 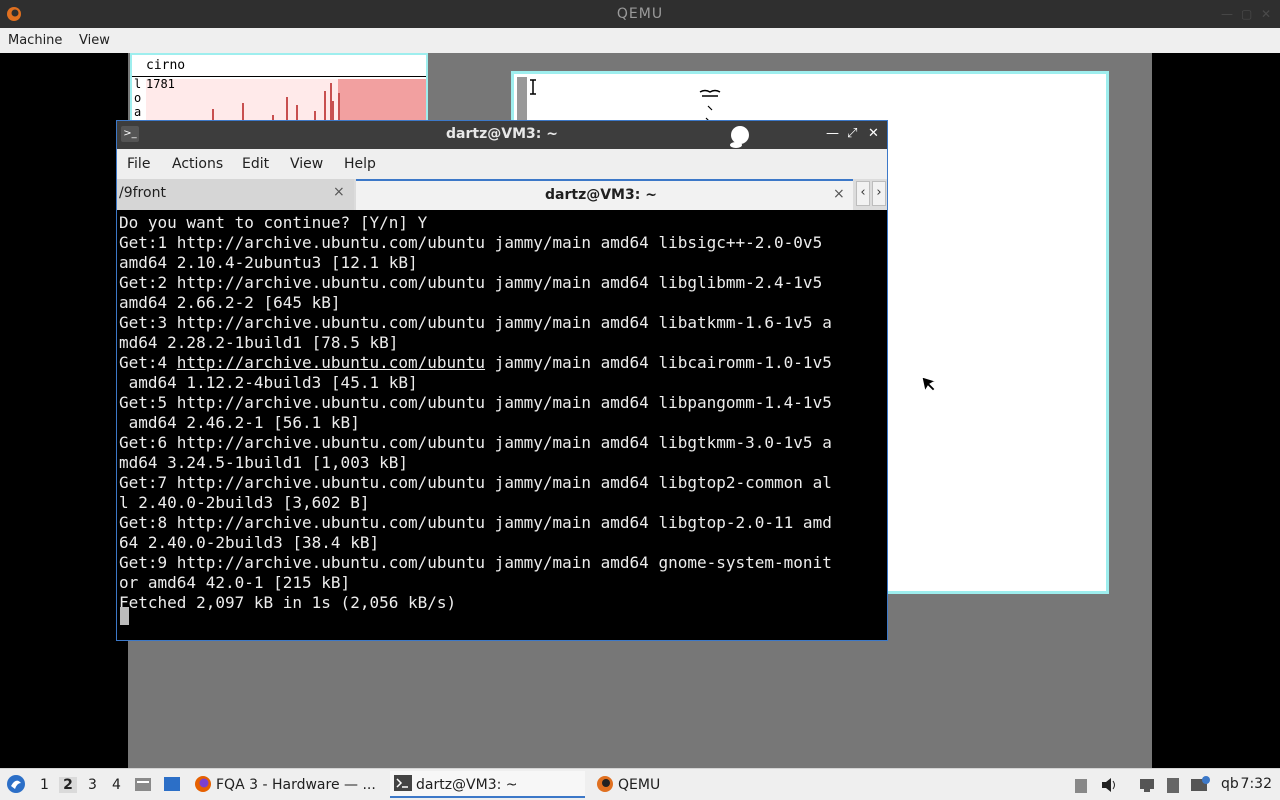 I want to click on firefox-icon, so click(x=203, y=784).